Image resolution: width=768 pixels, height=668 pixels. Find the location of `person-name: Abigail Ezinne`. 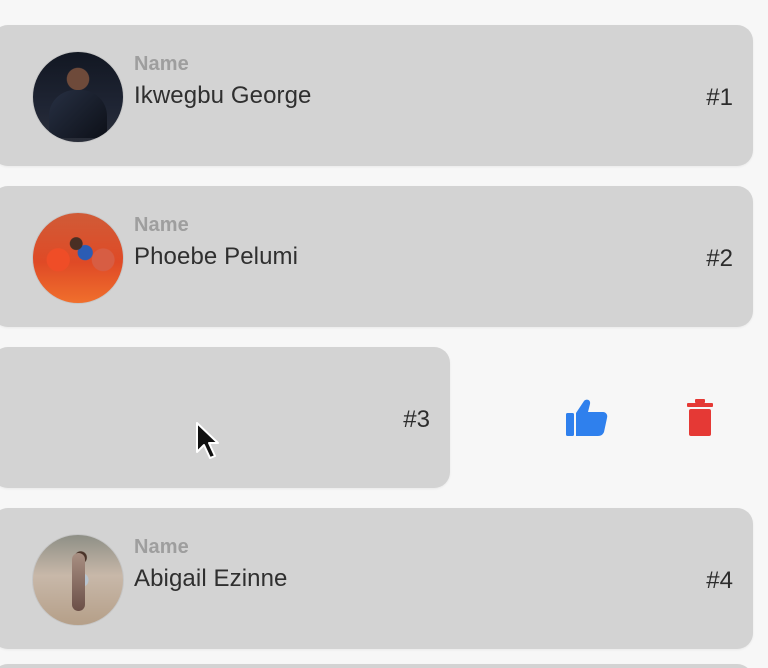

person-name: Abigail Ezinne is located at coordinates (211, 578).